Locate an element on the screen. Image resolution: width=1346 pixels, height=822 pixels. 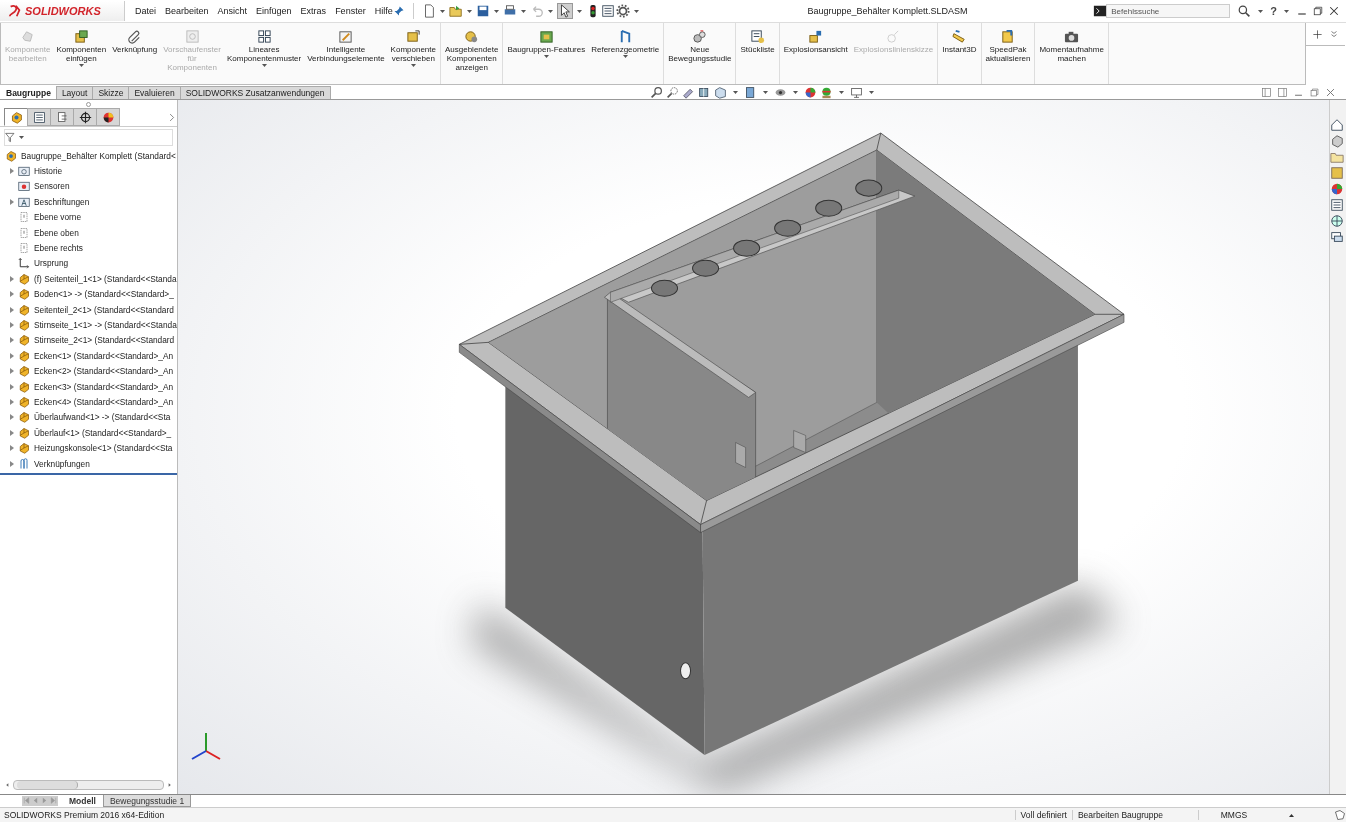
tab: Skizze is located at coordinates (111, 92).